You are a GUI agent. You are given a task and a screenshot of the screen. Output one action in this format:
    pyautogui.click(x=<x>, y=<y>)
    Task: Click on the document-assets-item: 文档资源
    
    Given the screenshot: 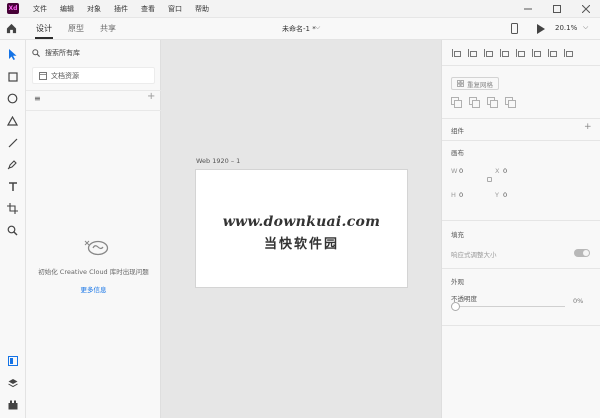 What is the action you would take?
    pyautogui.click(x=93, y=75)
    